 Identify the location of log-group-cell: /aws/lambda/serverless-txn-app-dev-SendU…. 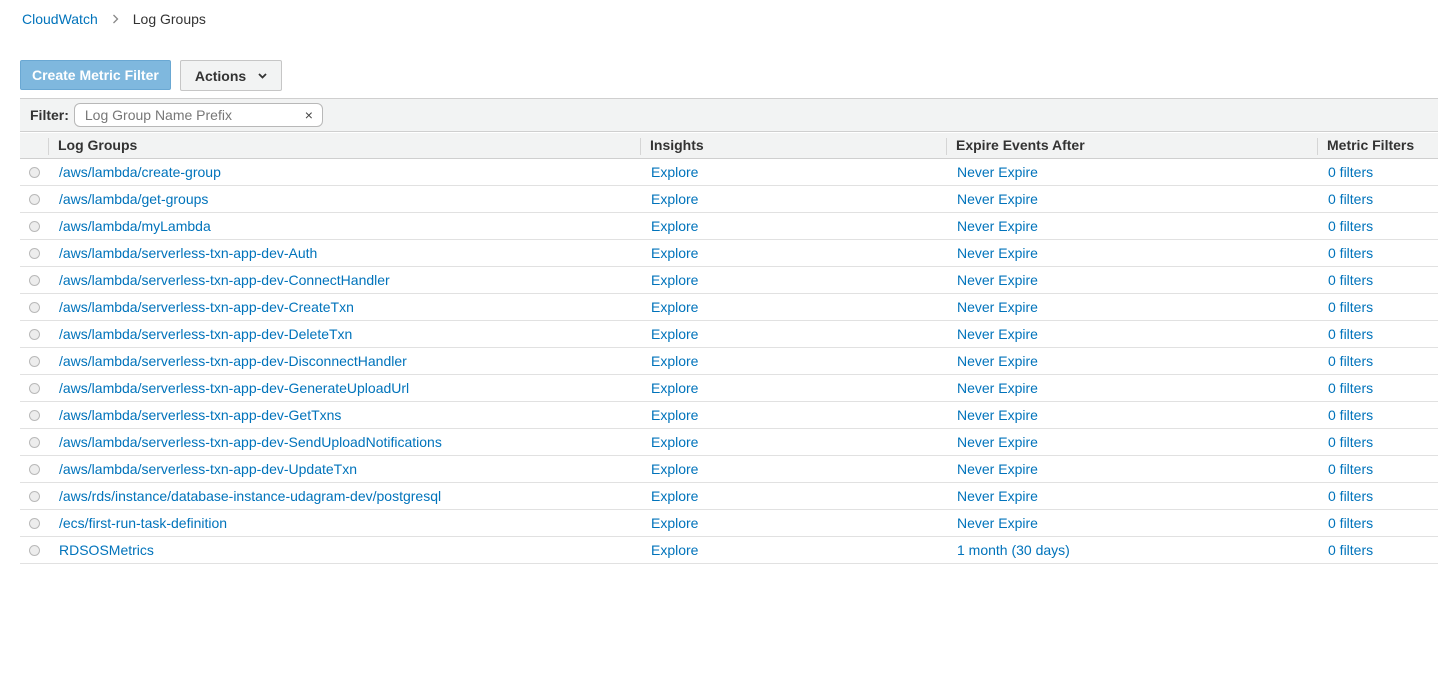
(344, 442).